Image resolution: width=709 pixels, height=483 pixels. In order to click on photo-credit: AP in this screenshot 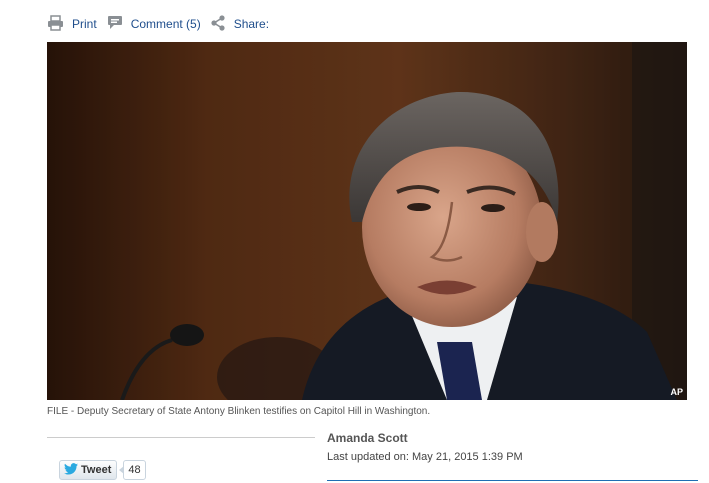, I will do `click(676, 392)`.